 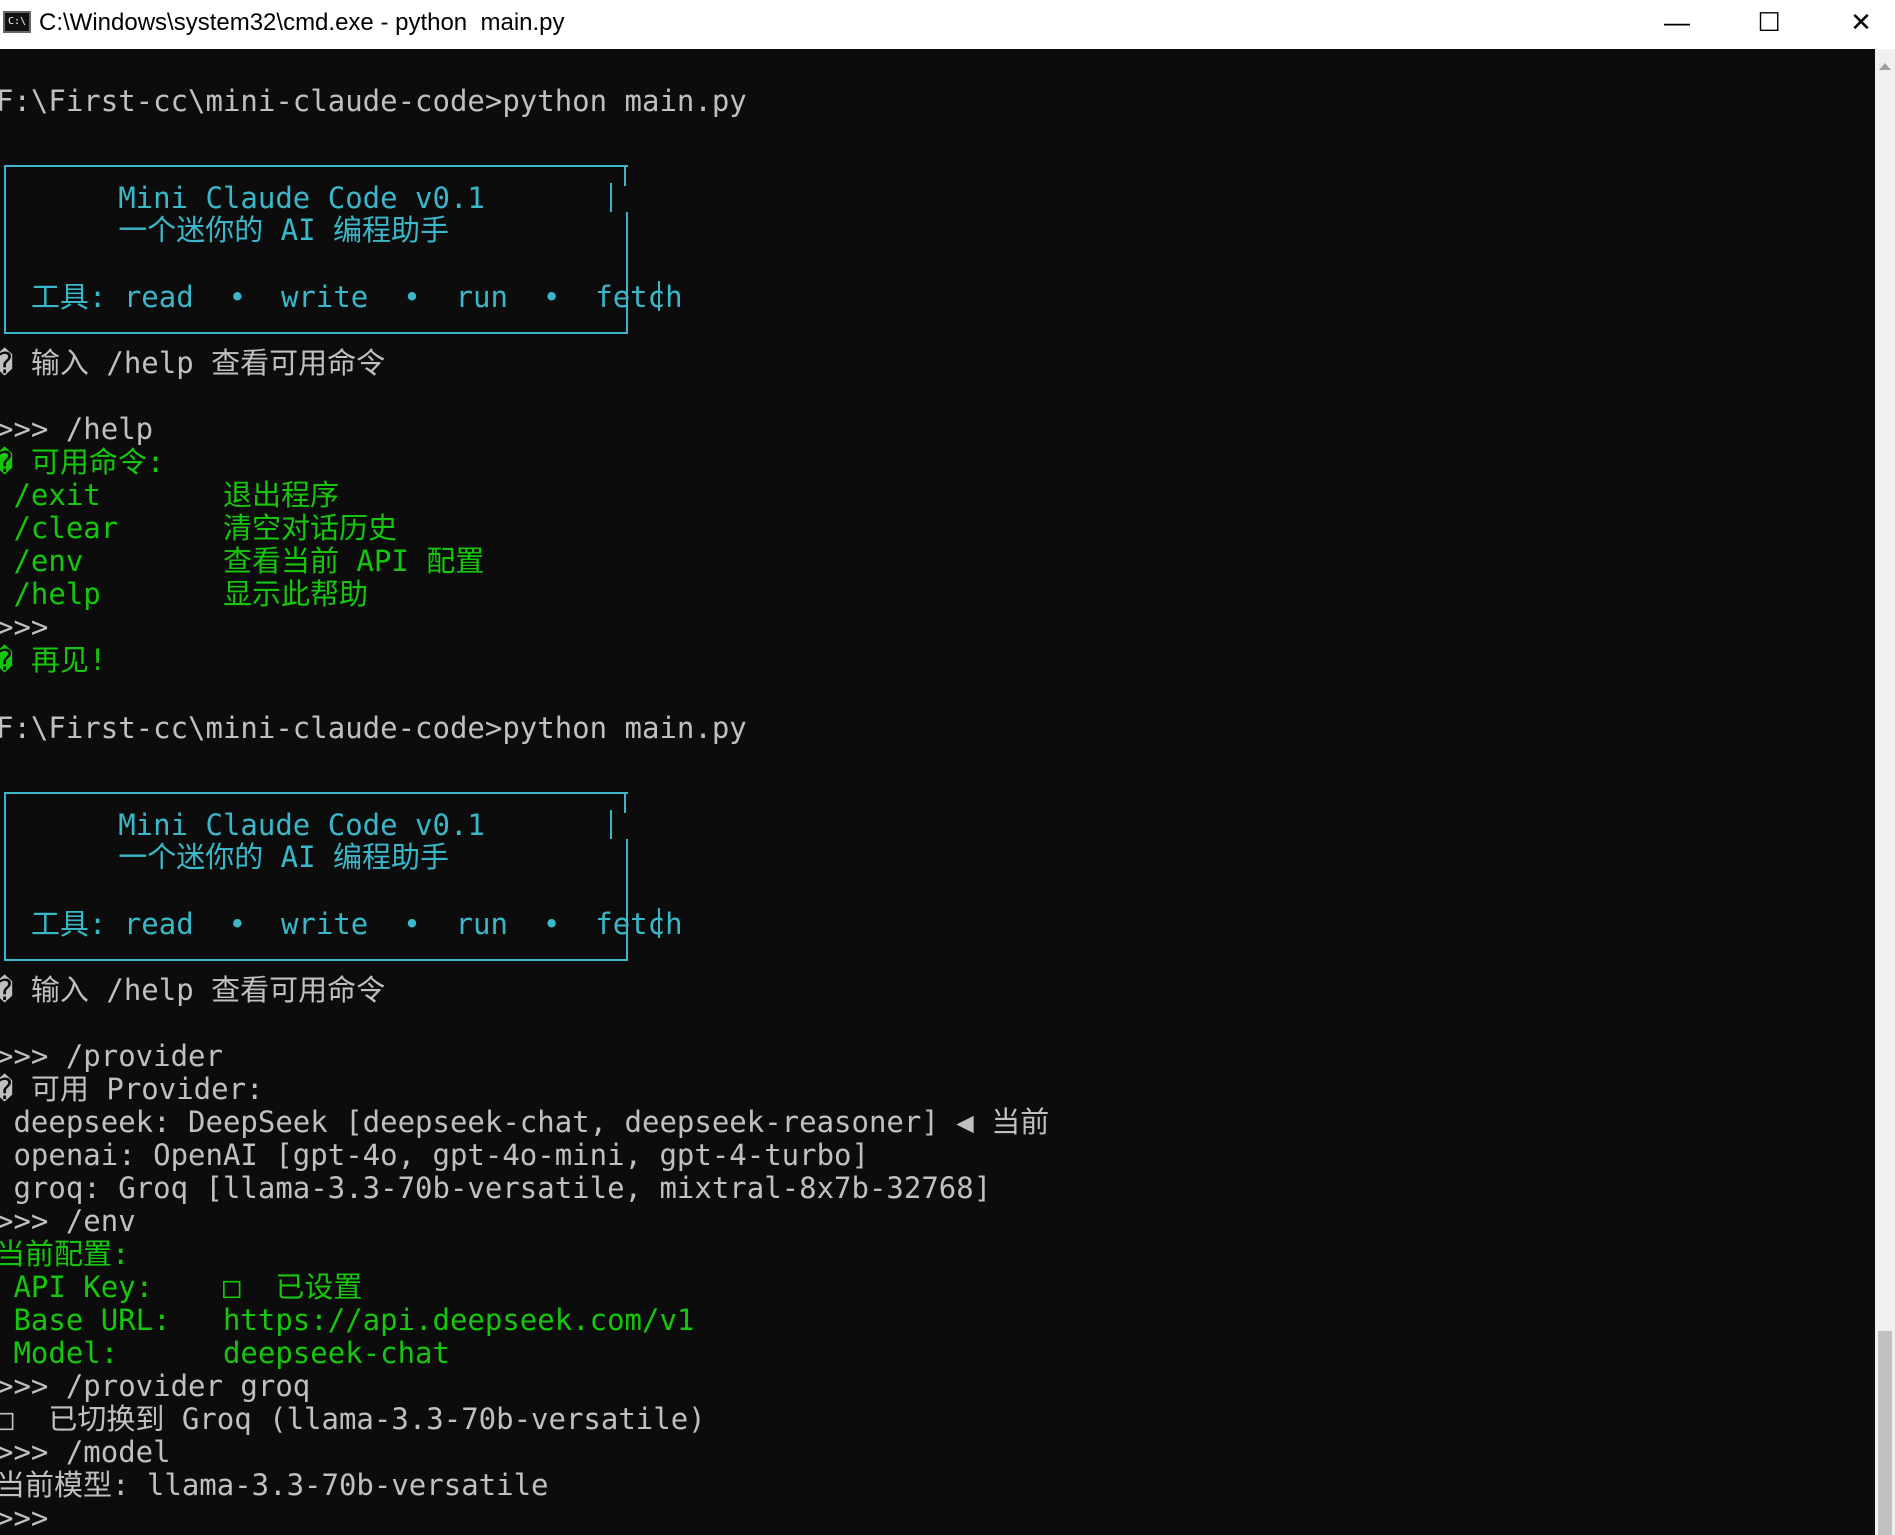 I want to click on command-line: >>>, so click(x=24, y=627).